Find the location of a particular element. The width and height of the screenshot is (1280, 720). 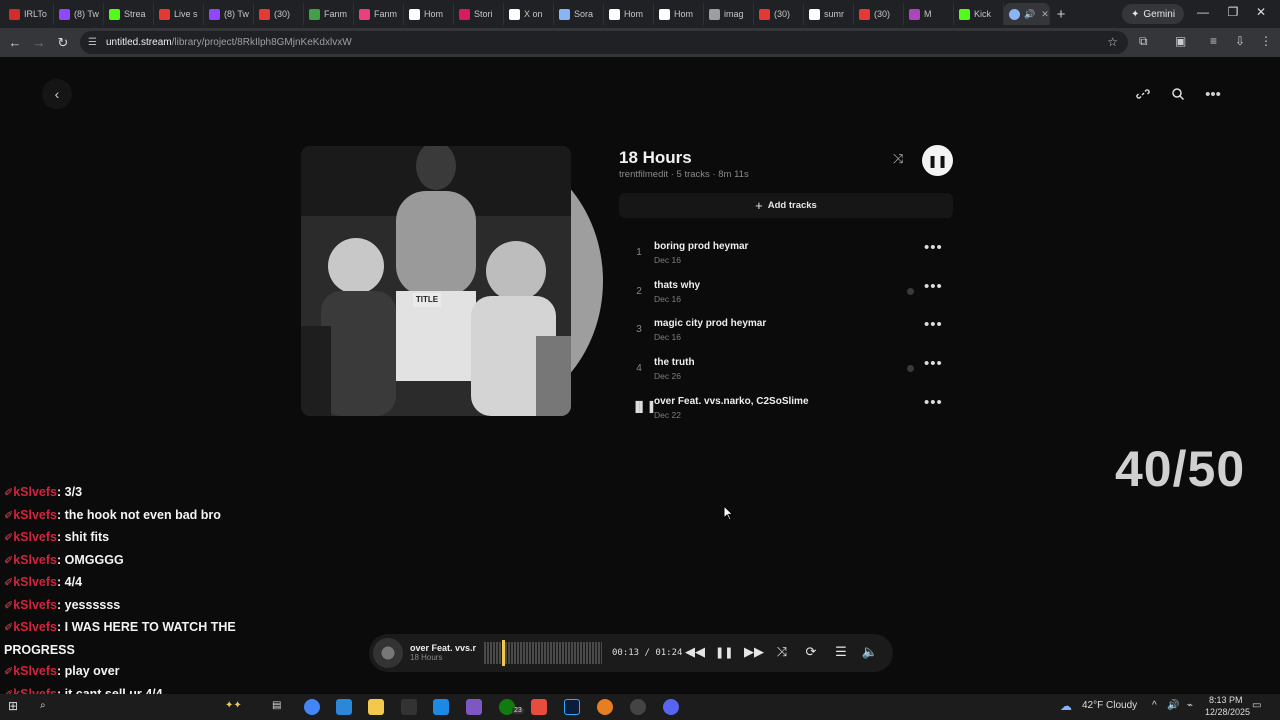

queue-icon: ☰ is located at coordinates (841, 652).